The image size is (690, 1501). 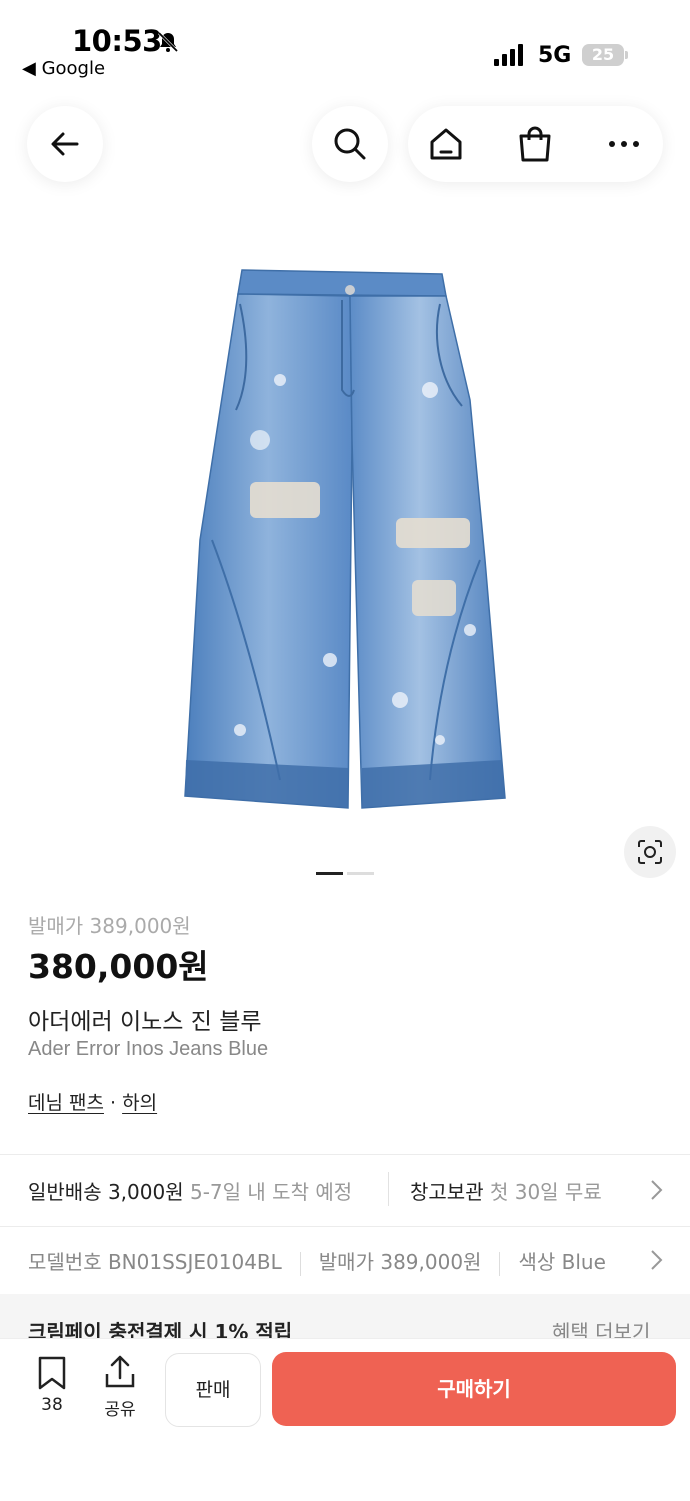 I want to click on image-search-button, so click(x=650, y=852).